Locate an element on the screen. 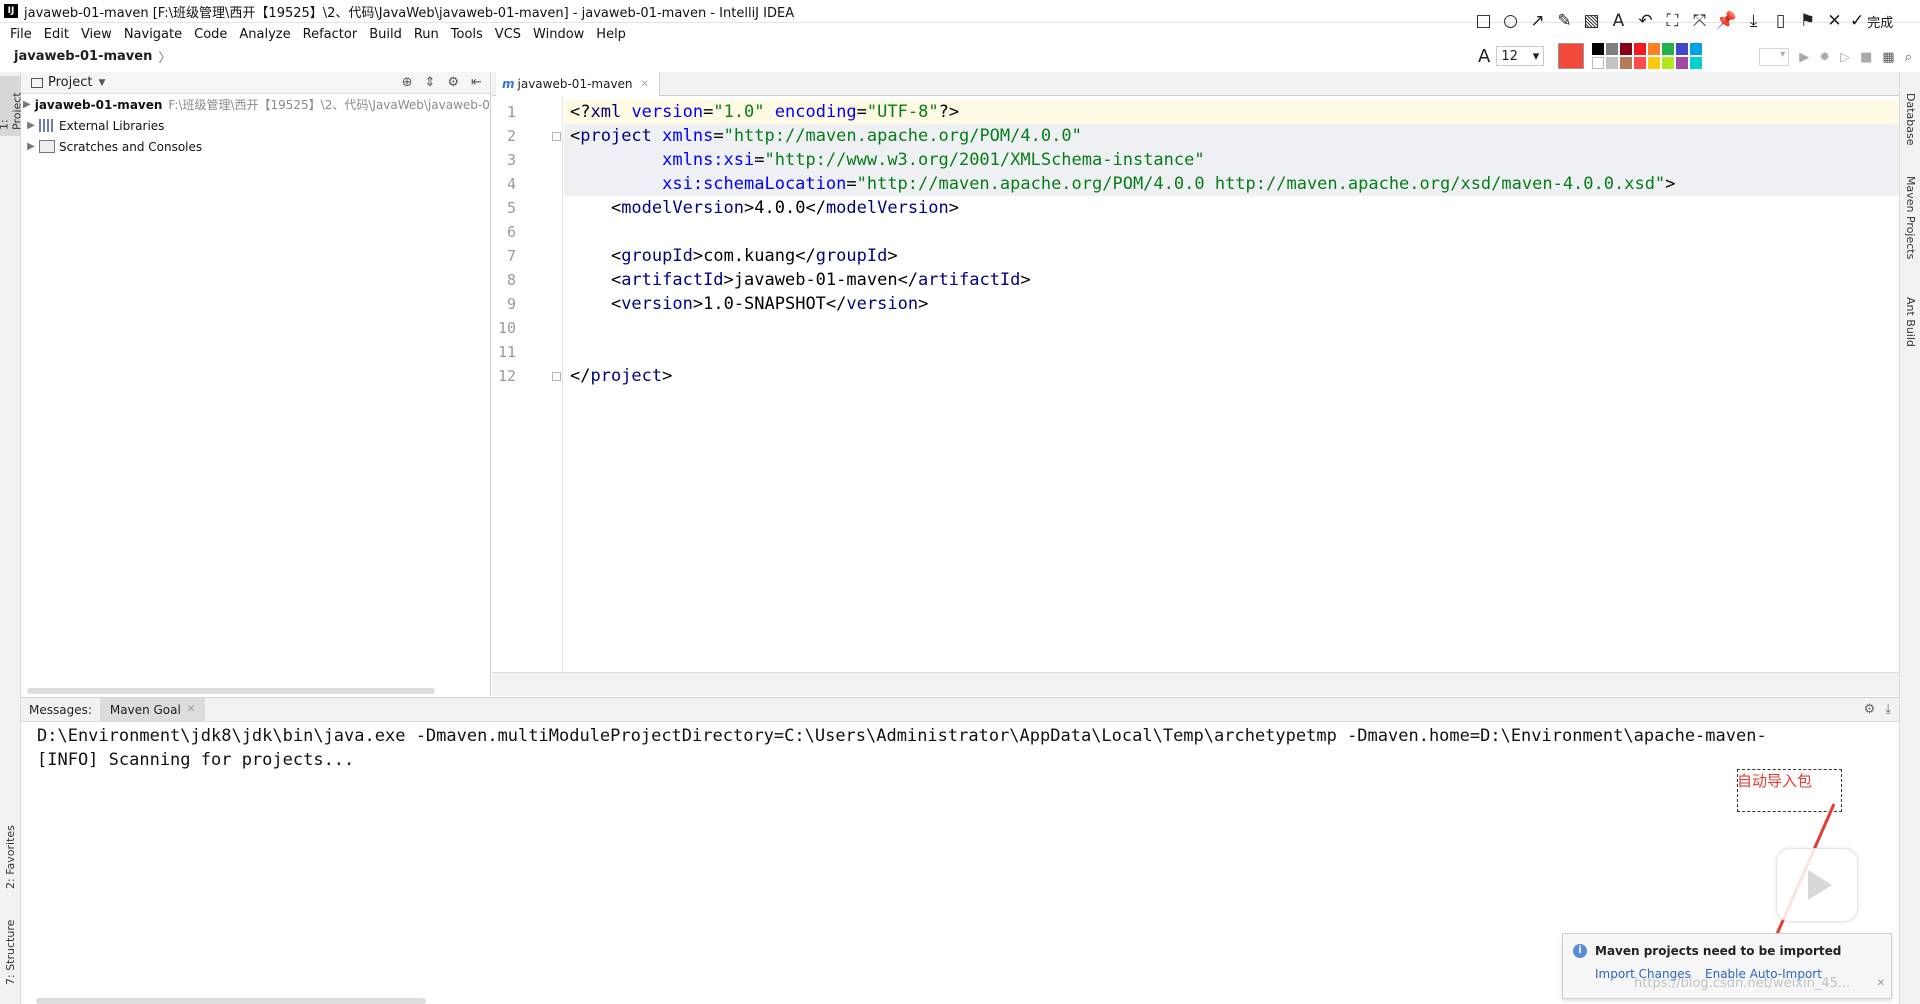 The height and width of the screenshot is (1004, 1920). font-size-select: 12 ▾ is located at coordinates (1520, 56).